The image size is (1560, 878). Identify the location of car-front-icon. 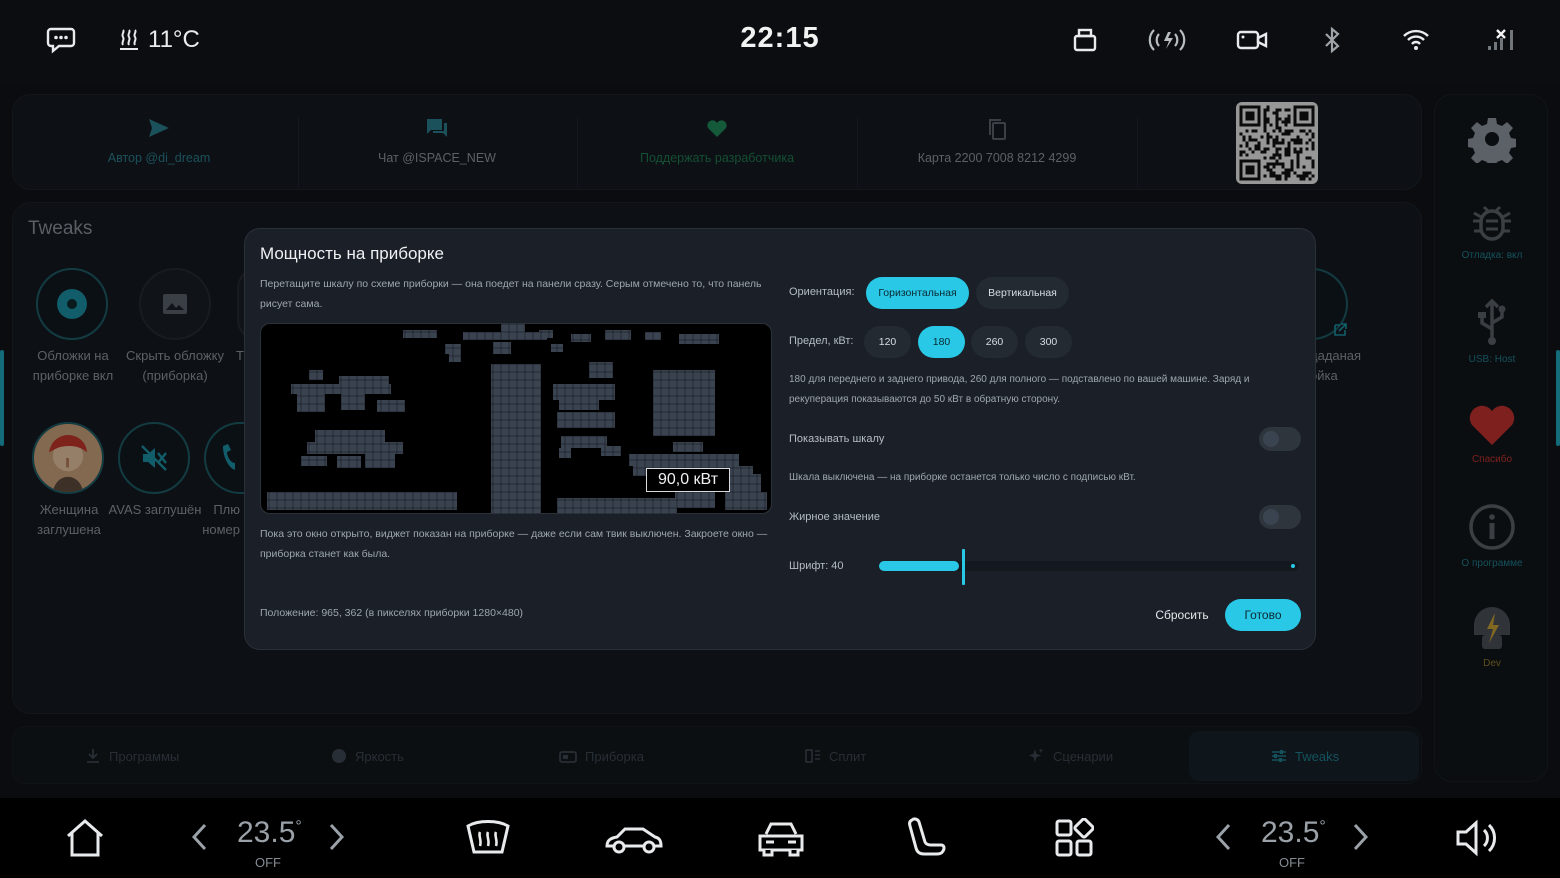
(781, 839).